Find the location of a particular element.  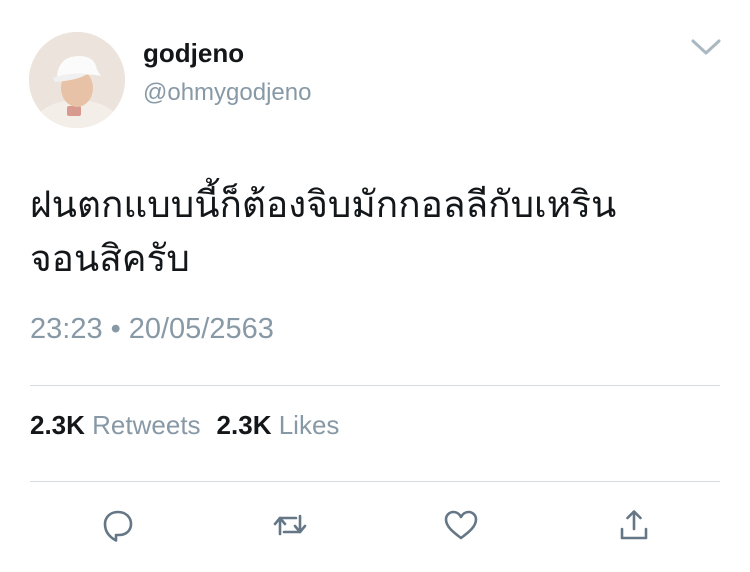

retweets-stat: 2.3K Retweets is located at coordinates (115, 425).